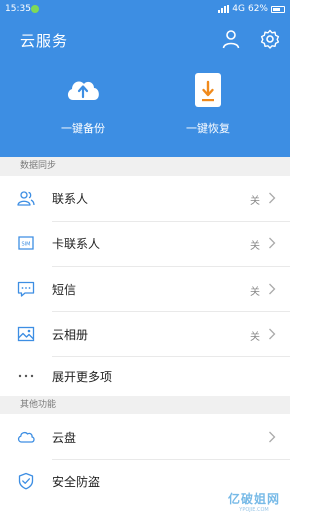 This screenshot has width=320, height=516. Describe the element at coordinates (278, 9) in the screenshot. I see `battery-icon` at that location.